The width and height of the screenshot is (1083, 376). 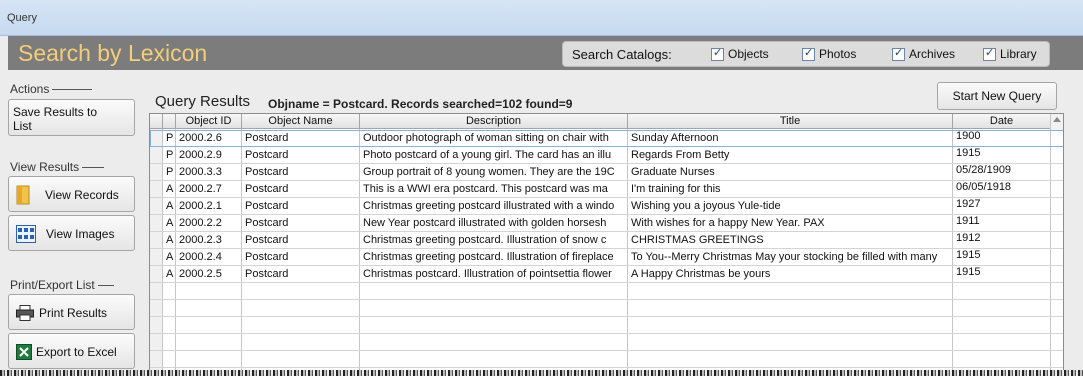 What do you see at coordinates (923, 54) in the screenshot?
I see `archives-checkbox: ✓ Archives` at bounding box center [923, 54].